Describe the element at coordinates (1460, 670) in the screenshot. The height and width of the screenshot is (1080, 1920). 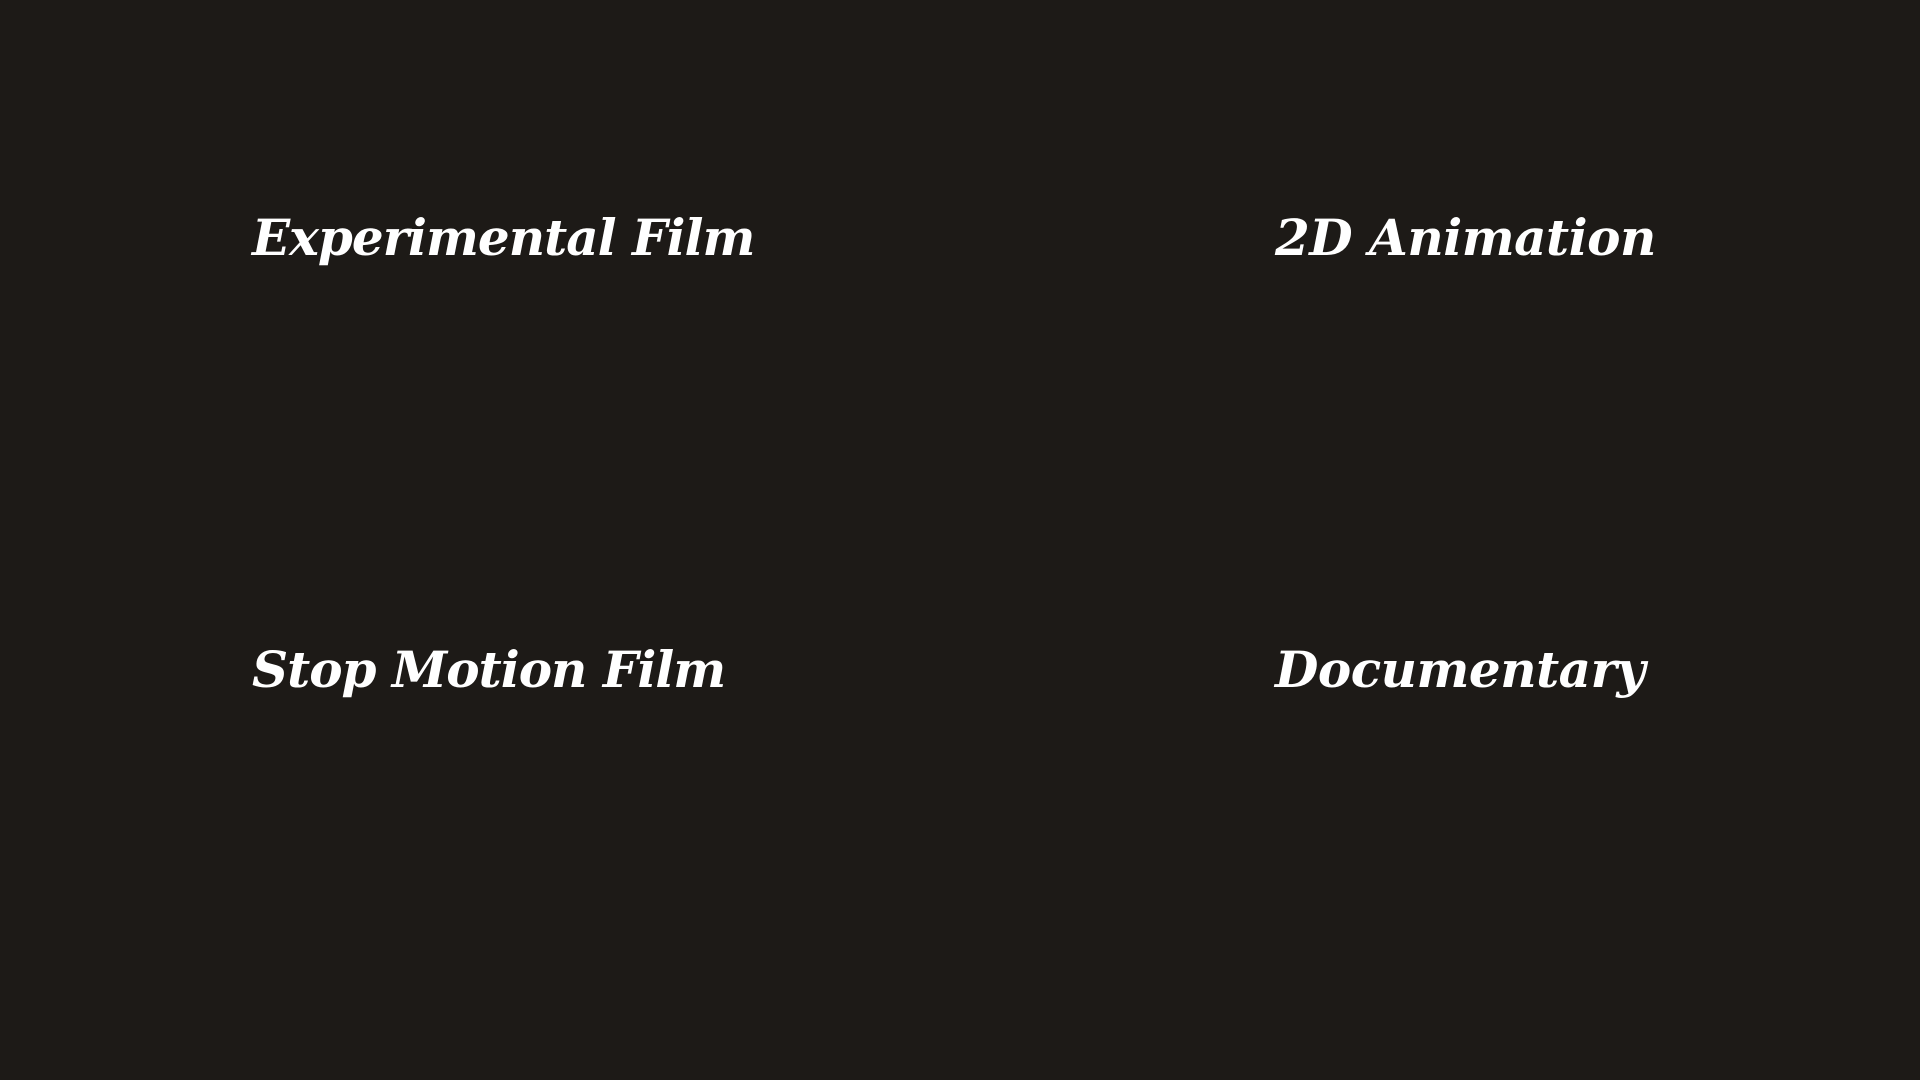
I see `category-link-documentary: Documentary` at that location.